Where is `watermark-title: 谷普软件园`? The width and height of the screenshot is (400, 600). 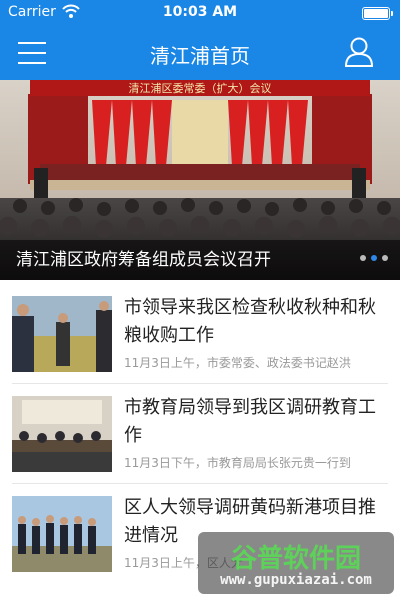 watermark-title: 谷普软件园 is located at coordinates (295, 559).